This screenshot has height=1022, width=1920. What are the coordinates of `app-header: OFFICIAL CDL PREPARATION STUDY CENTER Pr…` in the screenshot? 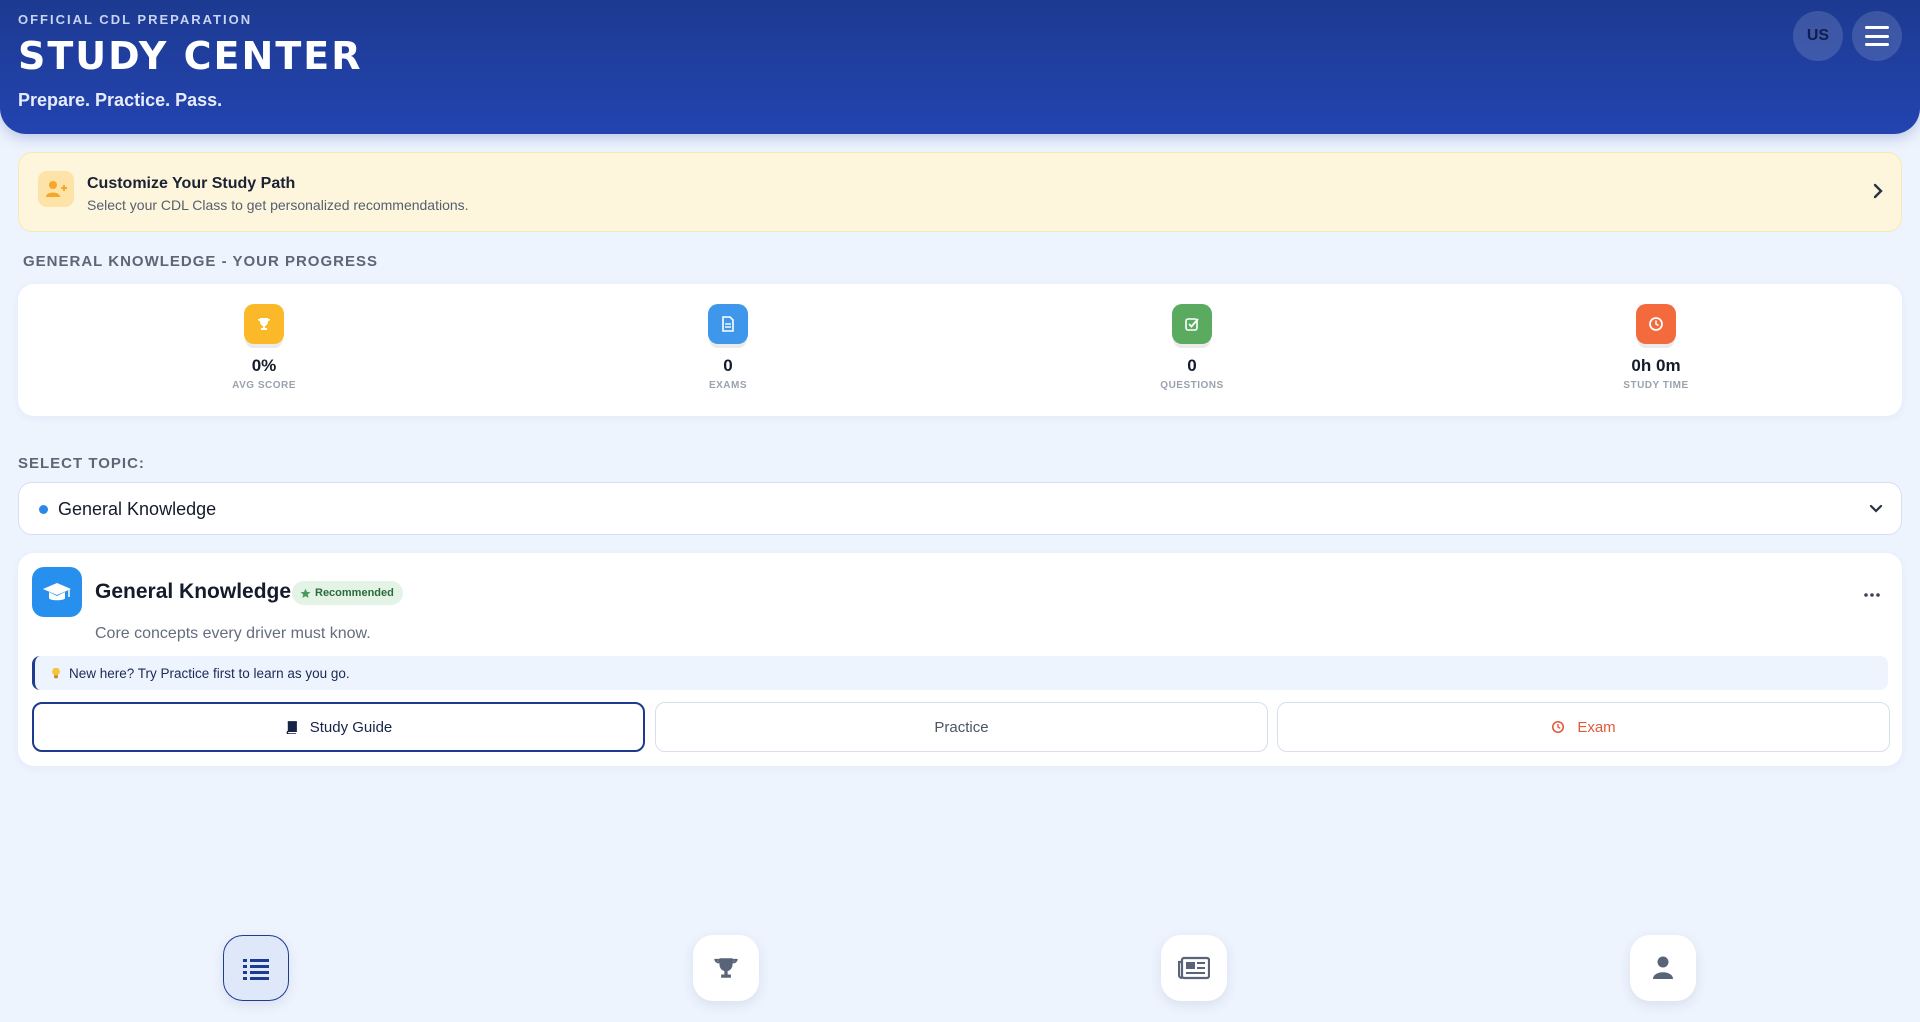 It's located at (960, 67).